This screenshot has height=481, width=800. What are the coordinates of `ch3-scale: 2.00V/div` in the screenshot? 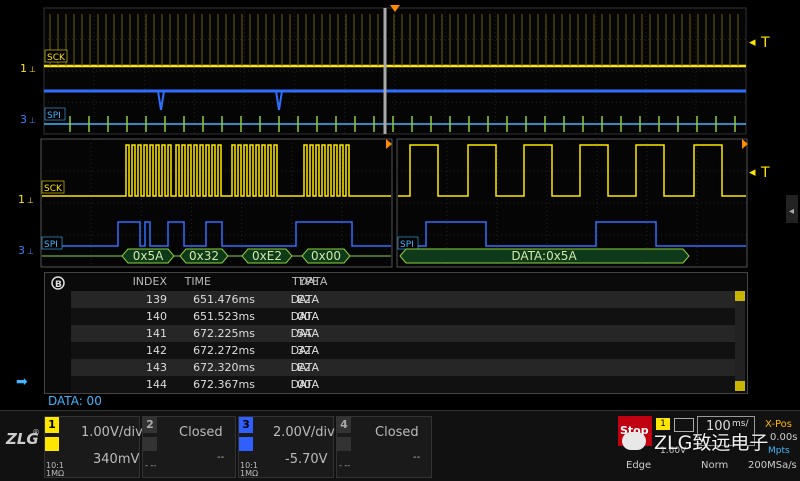 It's located at (304, 432).